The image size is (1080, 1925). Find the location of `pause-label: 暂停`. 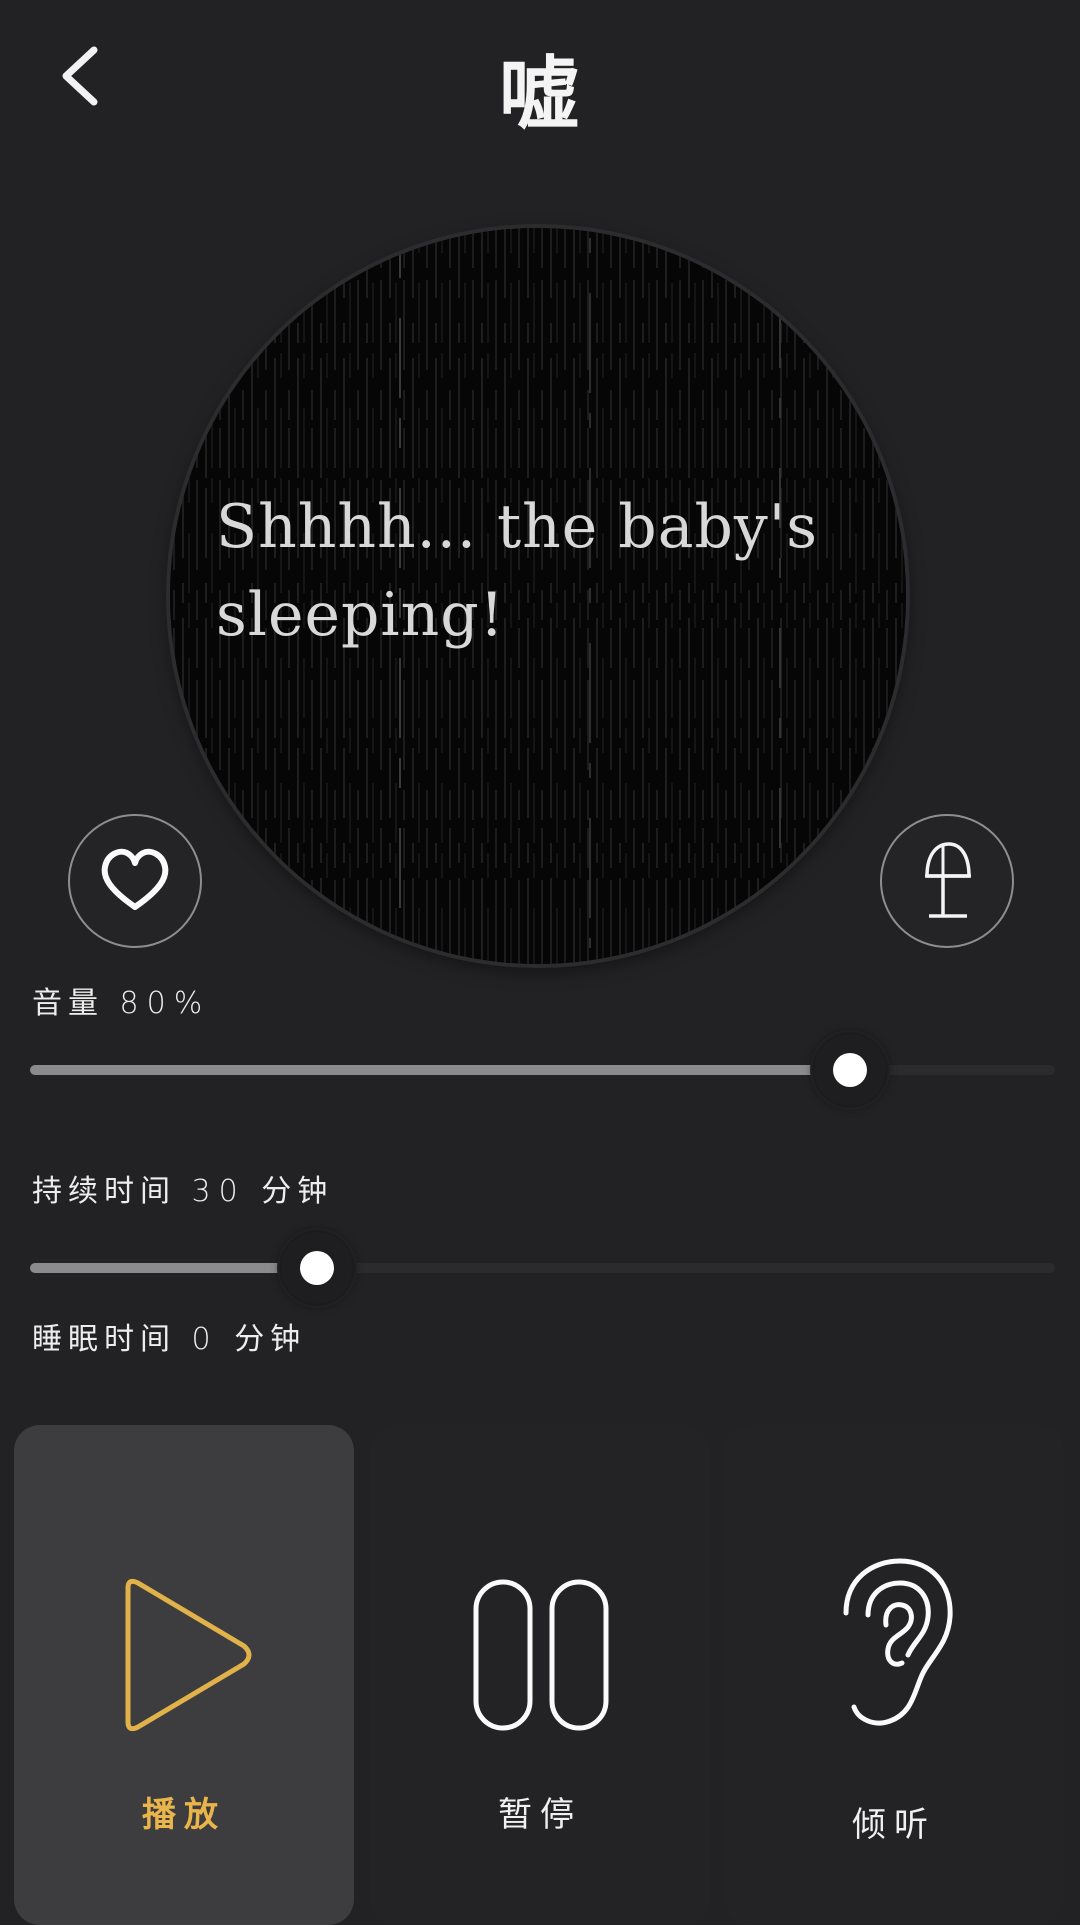

pause-label: 暂停 is located at coordinates (540, 1815).